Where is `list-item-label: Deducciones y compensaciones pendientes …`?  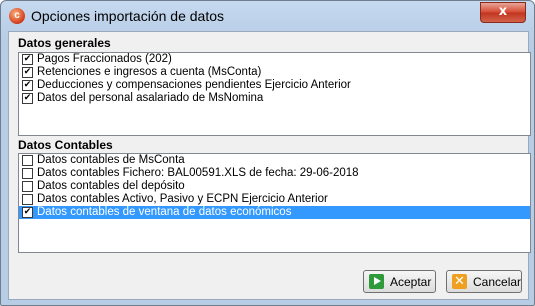
list-item-label: Deducciones y compensaciones pendientes … is located at coordinates (194, 85).